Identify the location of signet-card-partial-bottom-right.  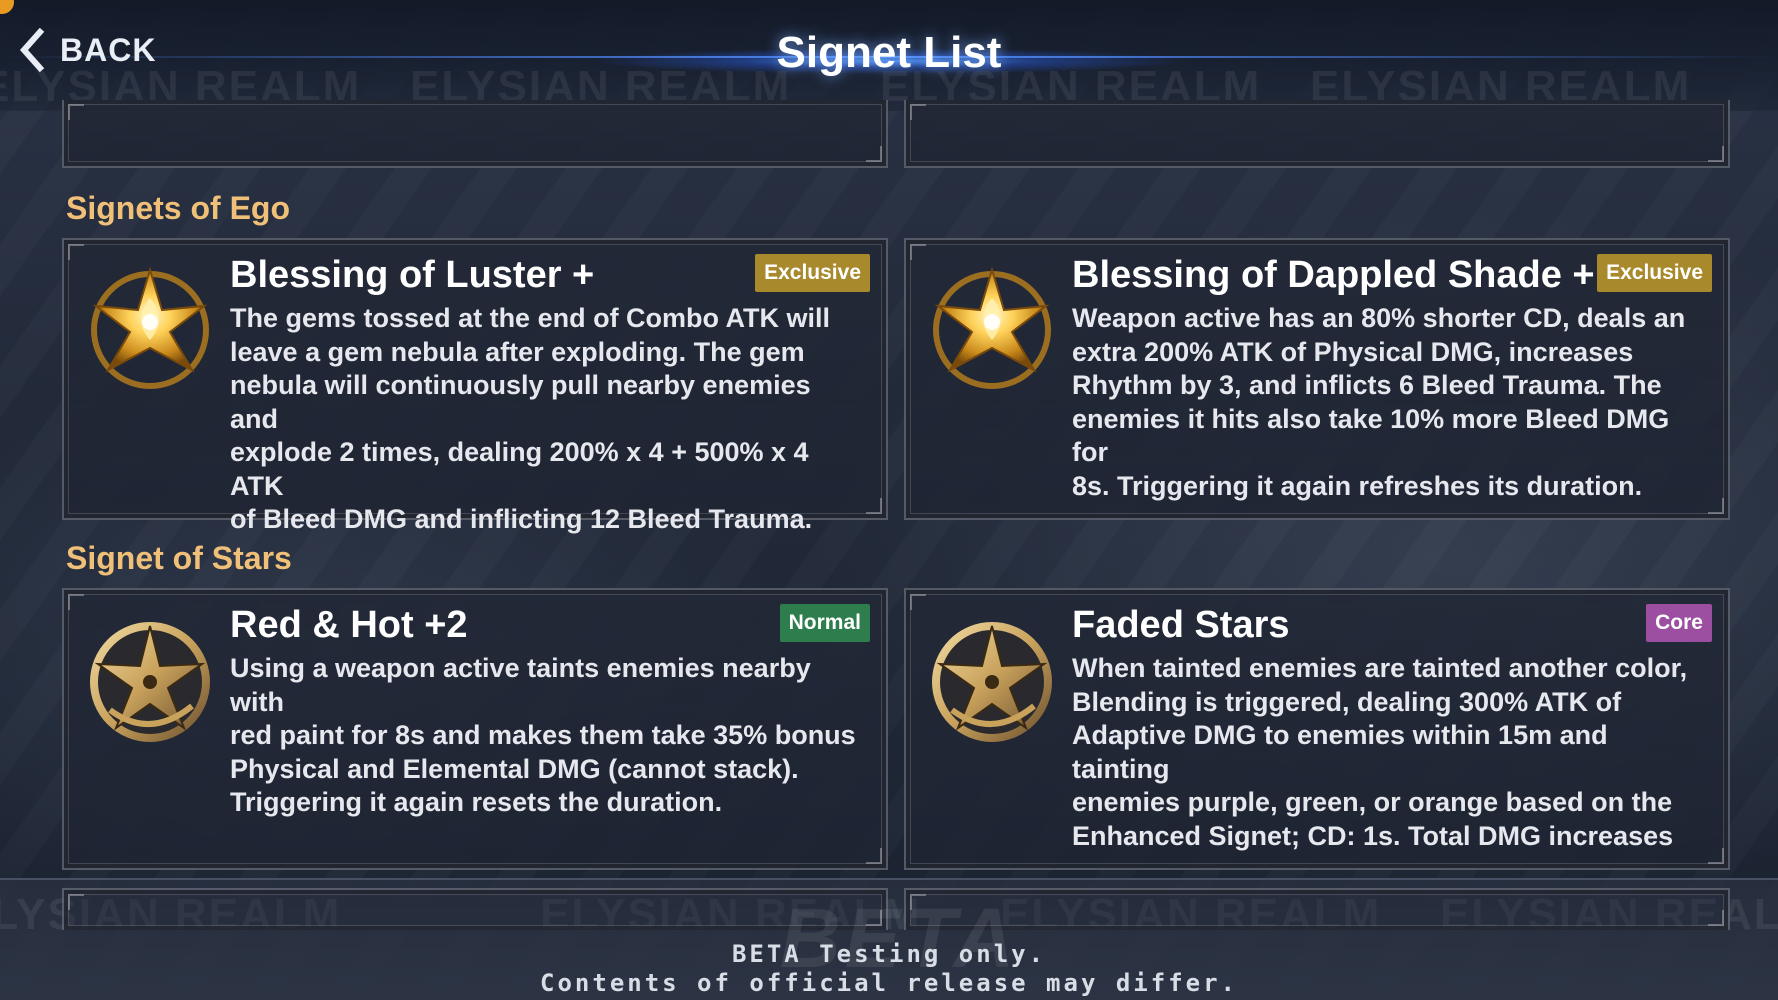
(1317, 909).